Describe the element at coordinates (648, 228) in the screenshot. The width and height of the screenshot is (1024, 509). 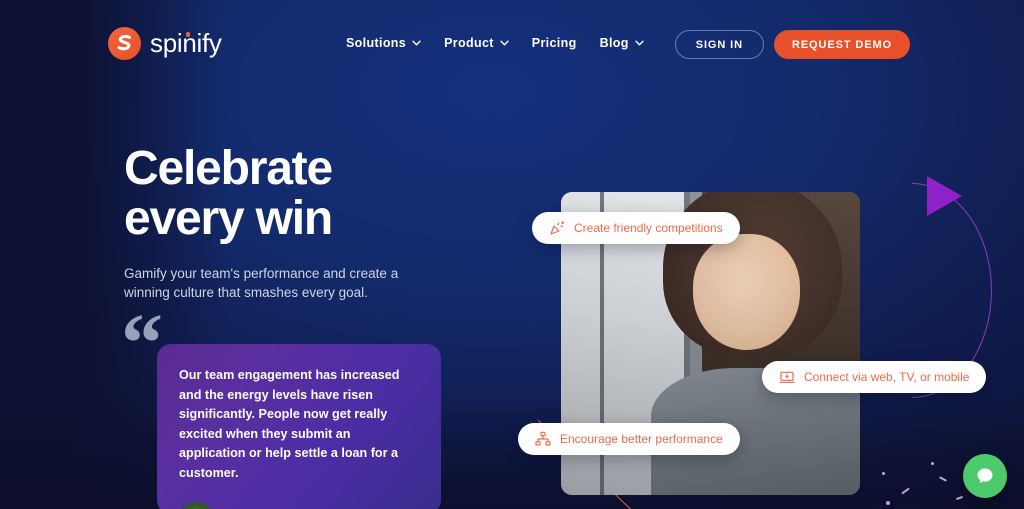
I see `feature-pill-label: Create friendly competitions` at that location.